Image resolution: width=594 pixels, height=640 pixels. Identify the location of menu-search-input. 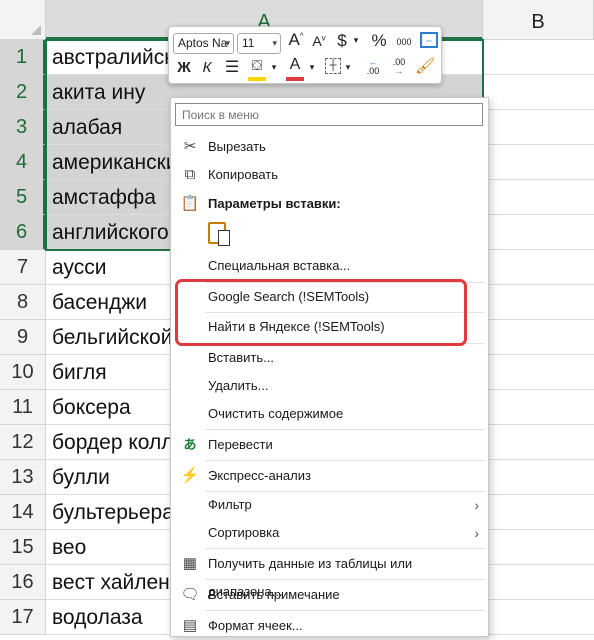
(329, 114).